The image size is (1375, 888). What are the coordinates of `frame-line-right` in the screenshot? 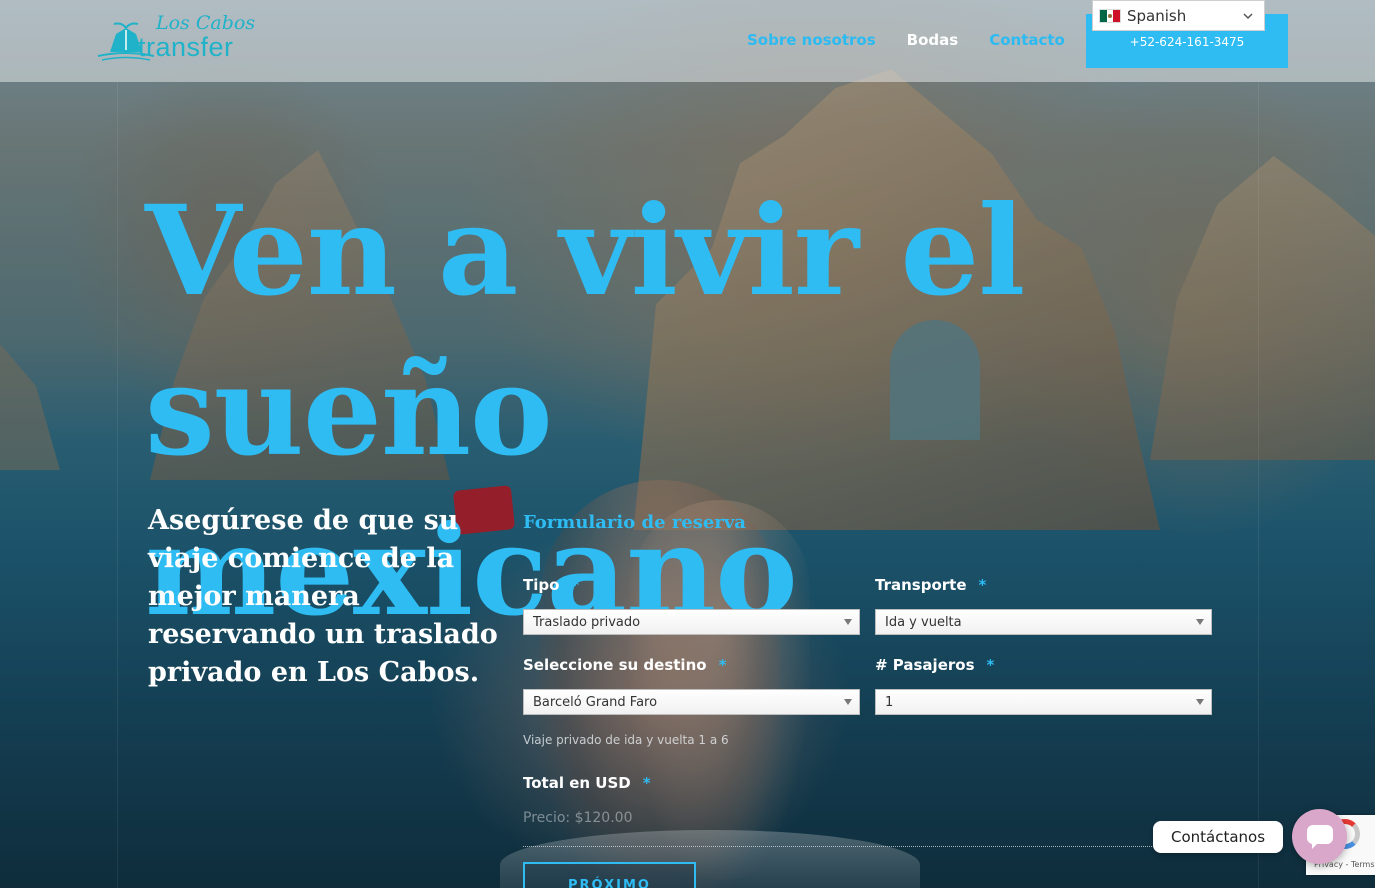 It's located at (1258, 485).